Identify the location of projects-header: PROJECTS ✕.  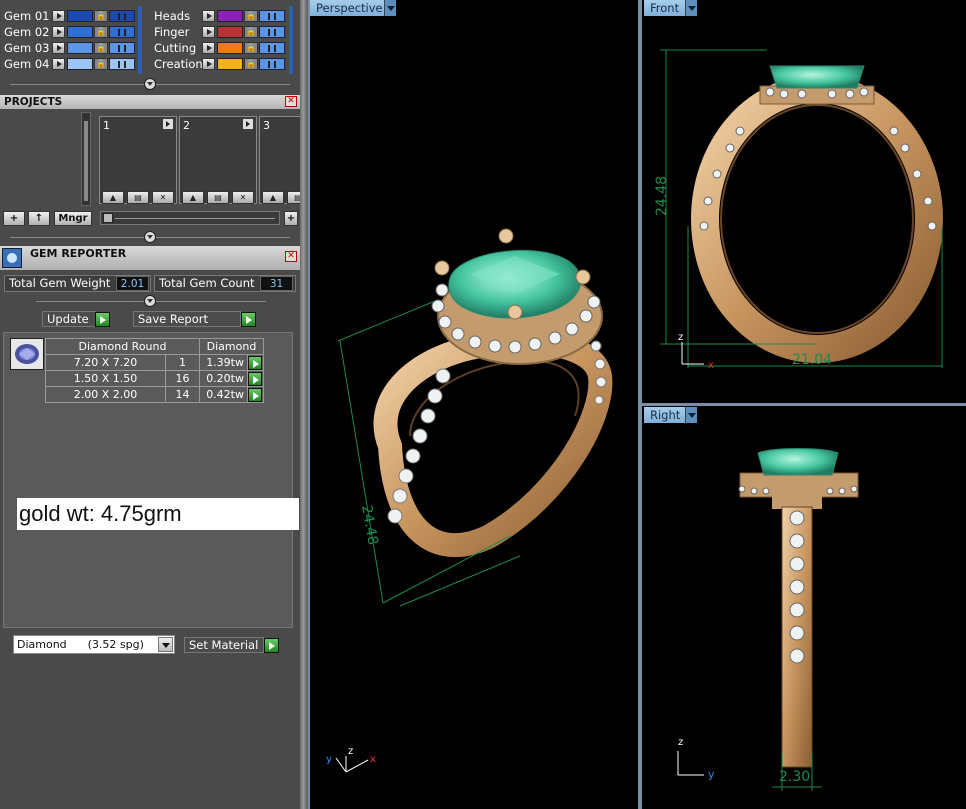
(150, 102).